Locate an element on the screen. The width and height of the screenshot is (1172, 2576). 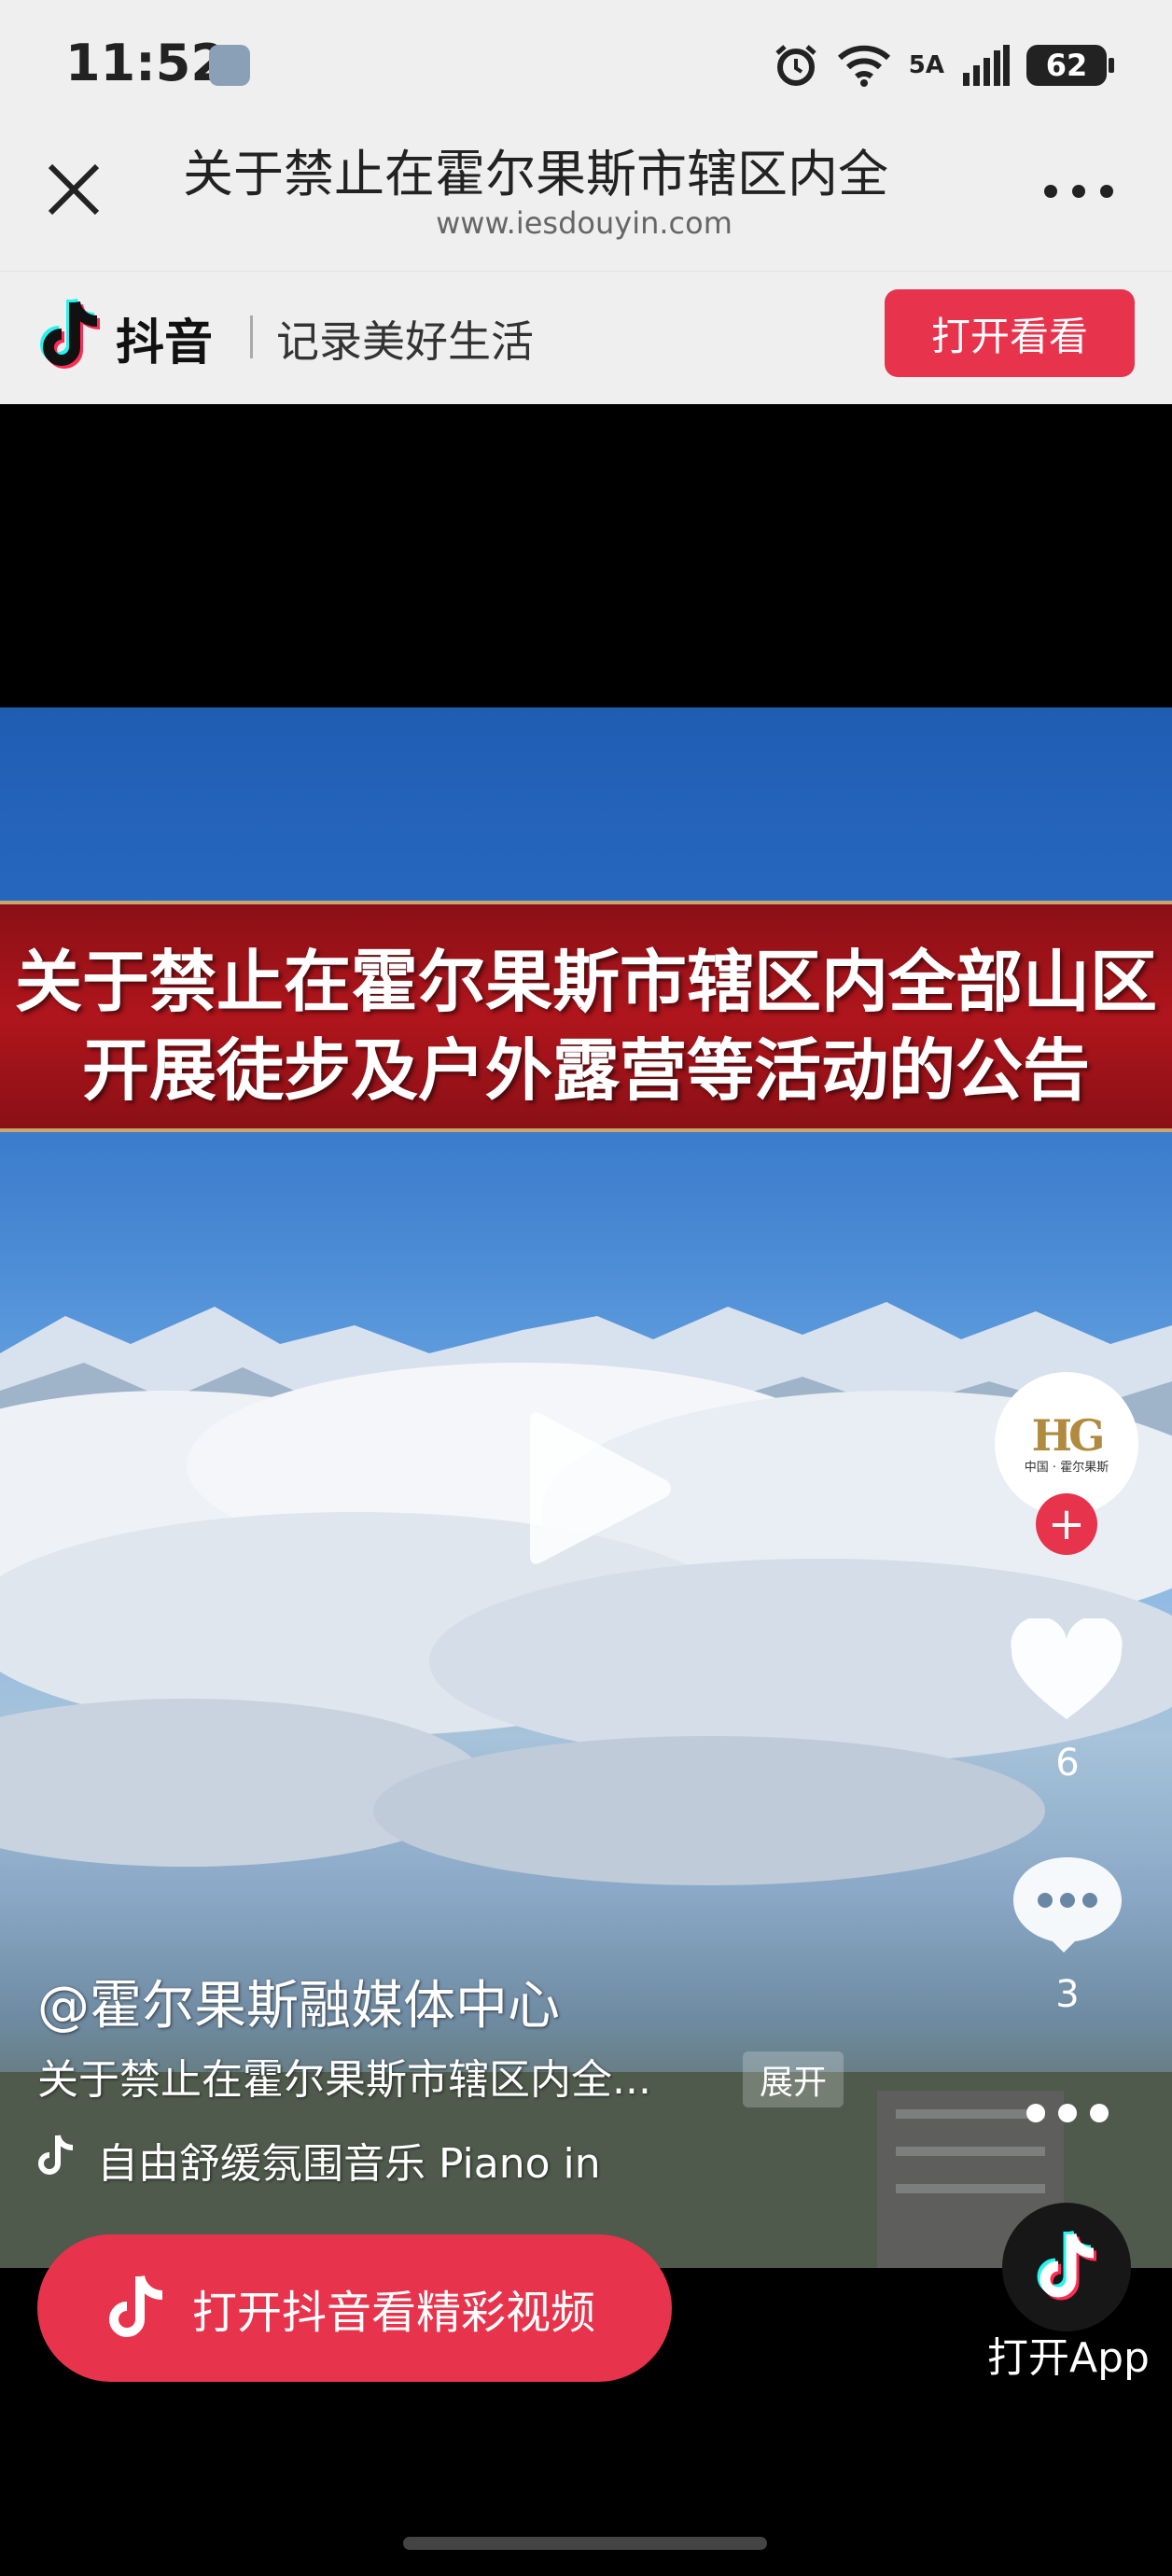
wifi-icon is located at coordinates (863, 66).